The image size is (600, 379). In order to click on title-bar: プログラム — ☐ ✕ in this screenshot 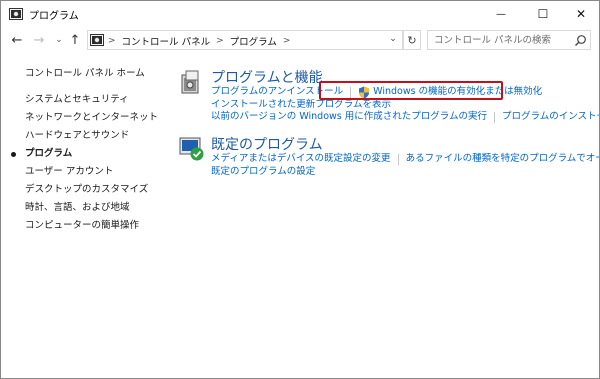, I will do `click(300, 14)`.